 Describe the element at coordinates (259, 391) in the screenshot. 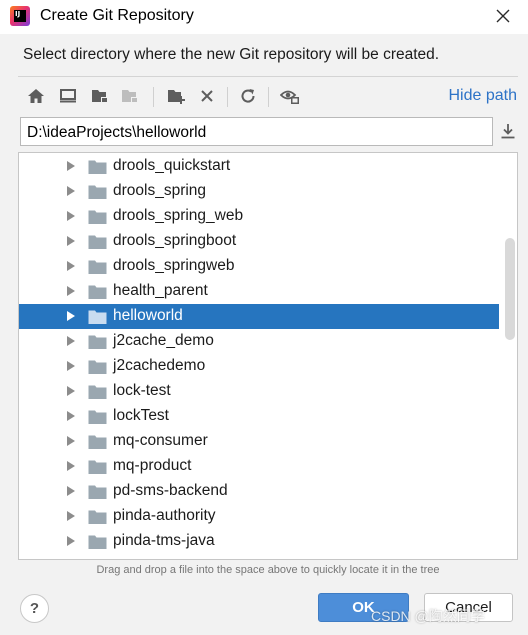

I see `tree-item: lock-test` at that location.